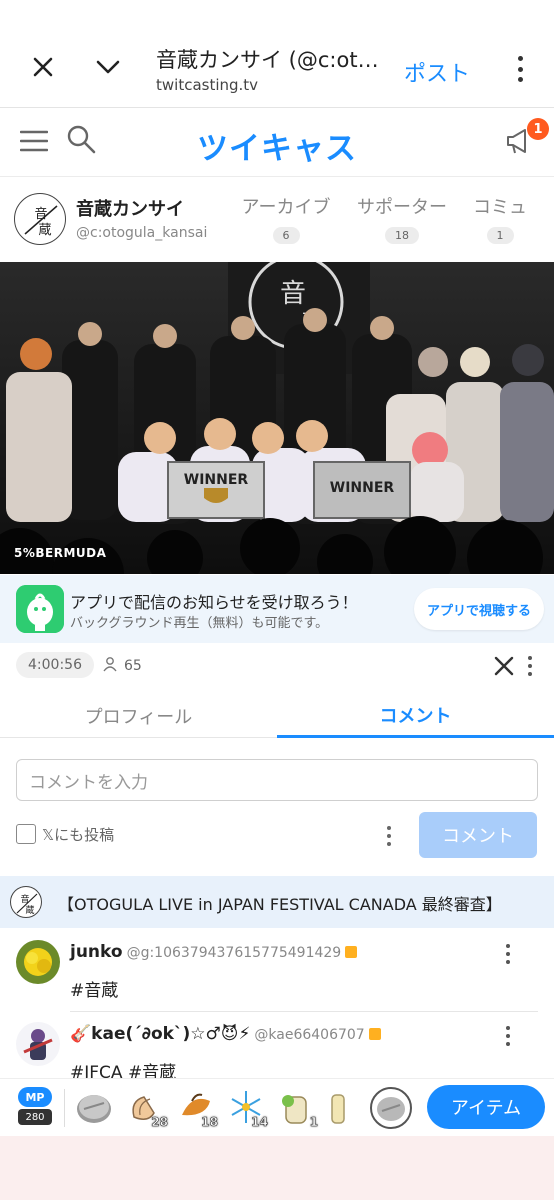  I want to click on tab-supporters-label: サポーター, so click(402, 207).